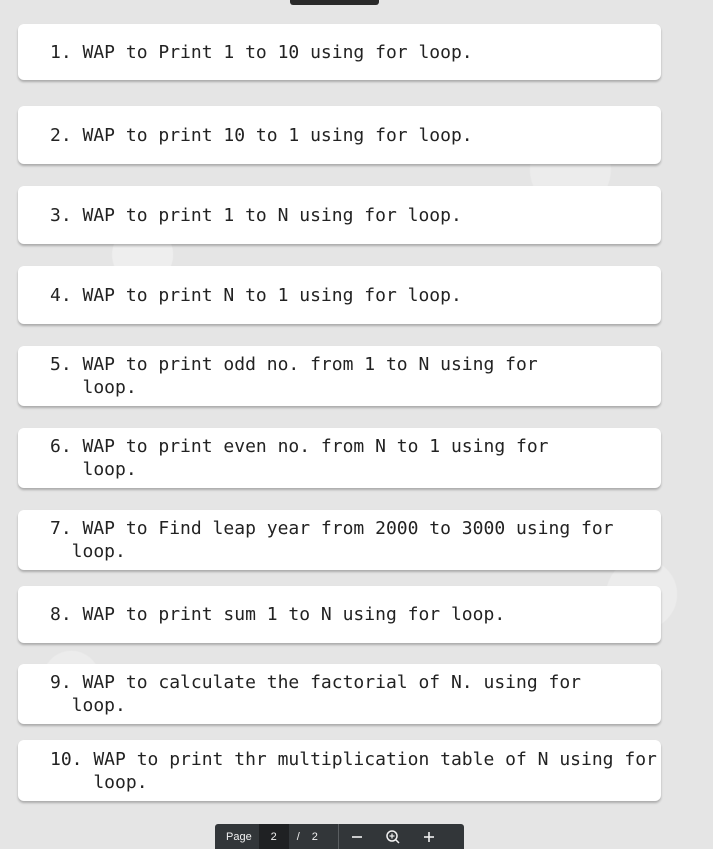 Image resolution: width=713 pixels, height=849 pixels. I want to click on question-card-4: 4. WAP to print N to 1 using for loop., so click(339, 295).